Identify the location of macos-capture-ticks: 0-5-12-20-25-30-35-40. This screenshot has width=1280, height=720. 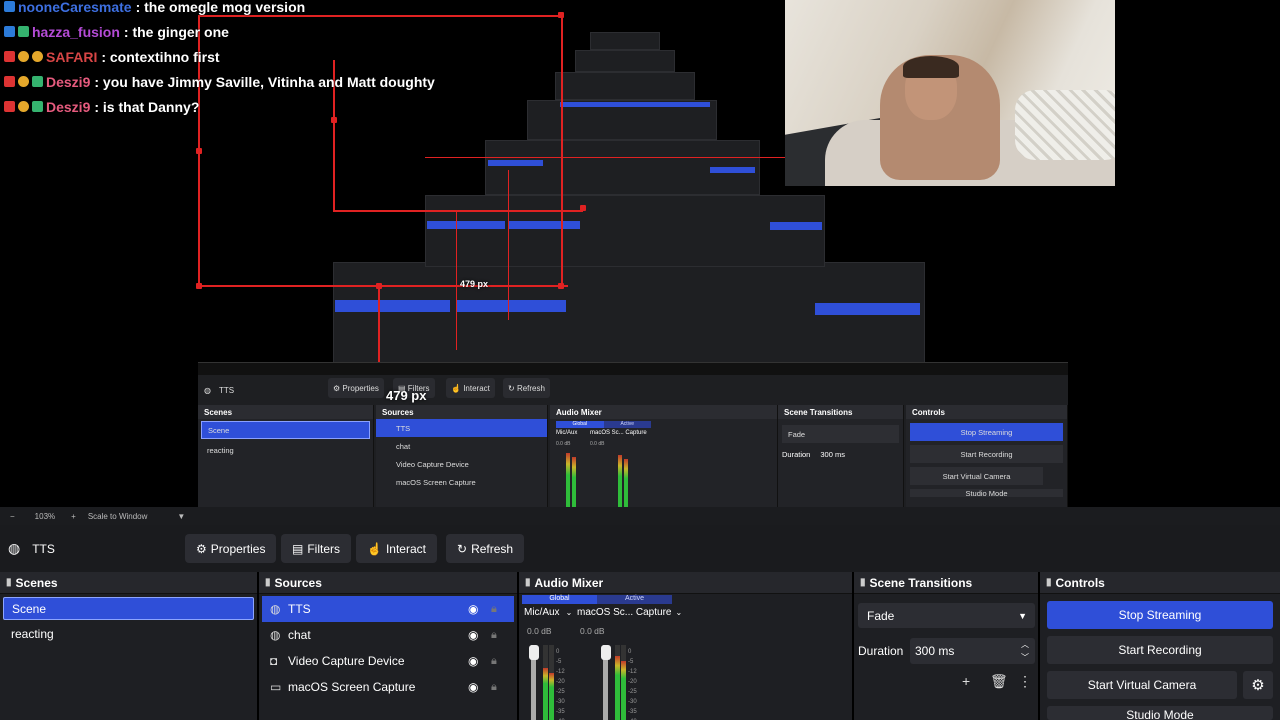
(632, 683).